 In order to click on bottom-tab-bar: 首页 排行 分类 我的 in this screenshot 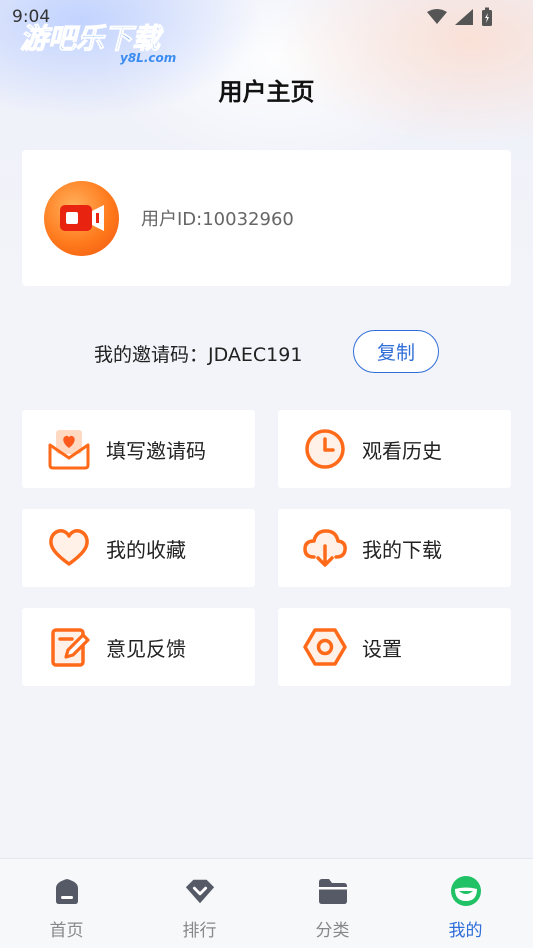, I will do `click(266, 903)`.